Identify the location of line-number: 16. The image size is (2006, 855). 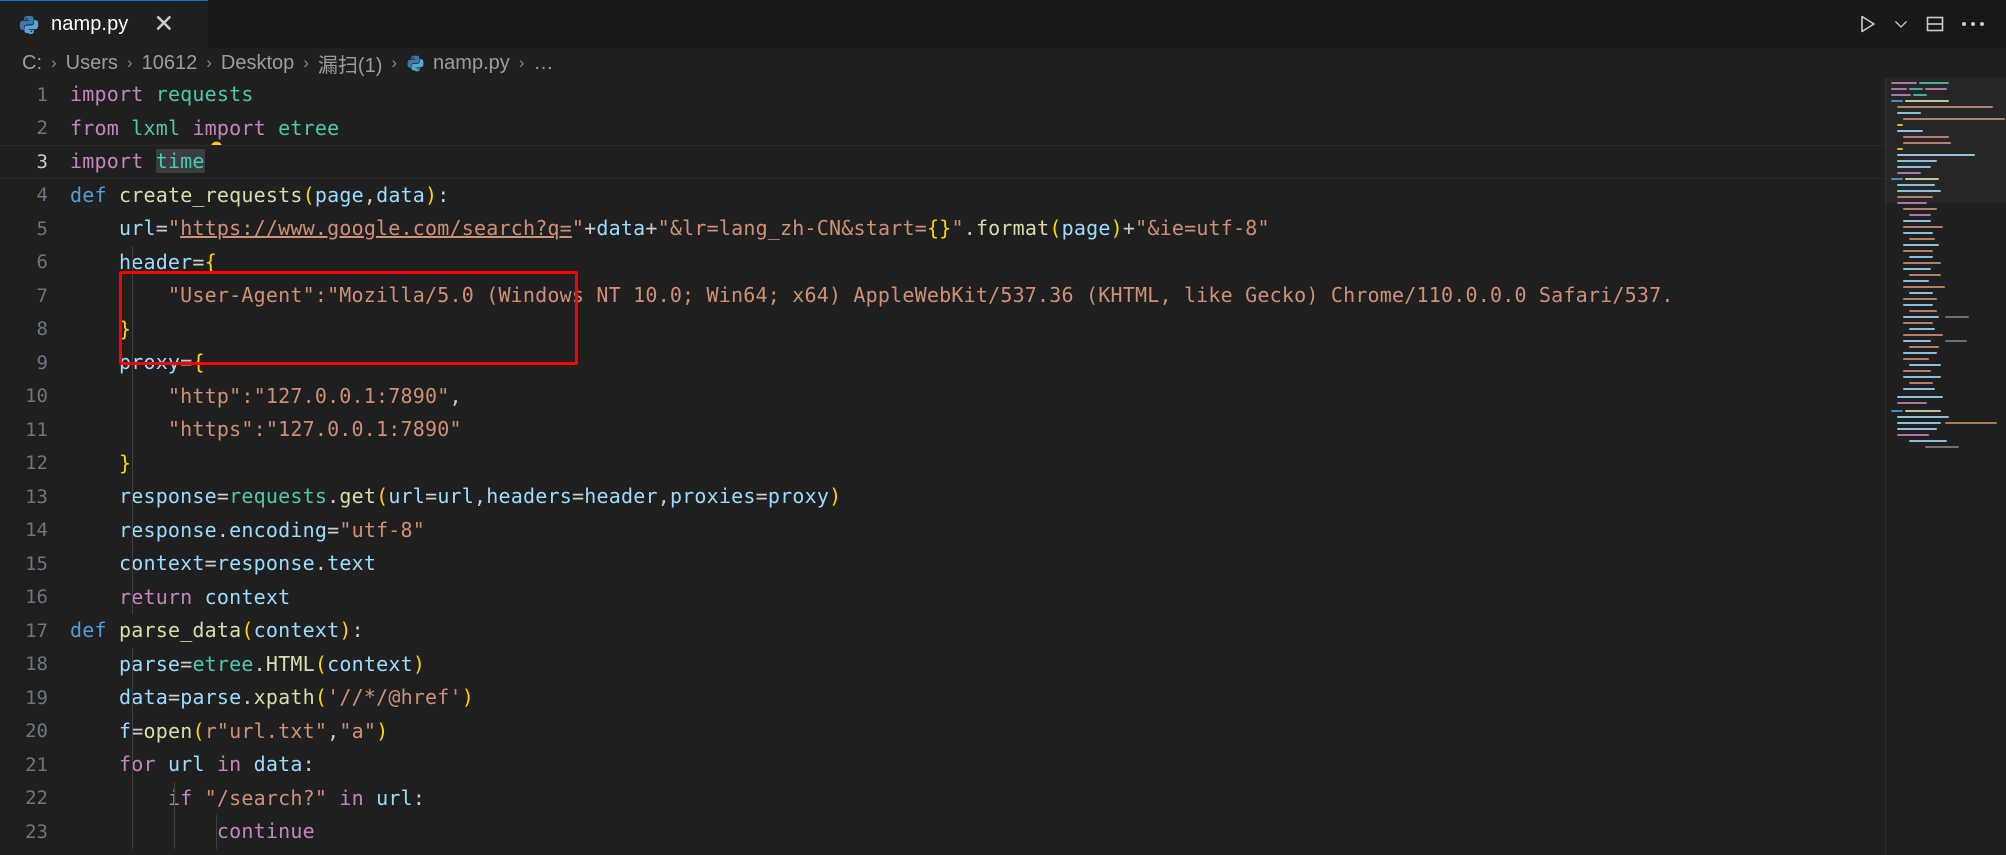
(36, 597).